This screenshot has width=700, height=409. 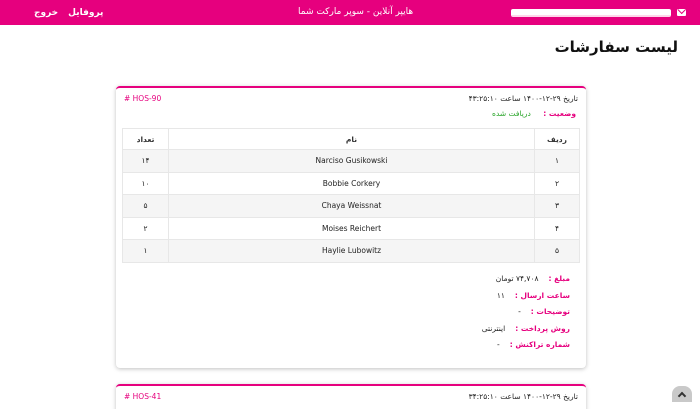 What do you see at coordinates (145, 206) in the screenshot?
I see `item-quantity: ۵` at bounding box center [145, 206].